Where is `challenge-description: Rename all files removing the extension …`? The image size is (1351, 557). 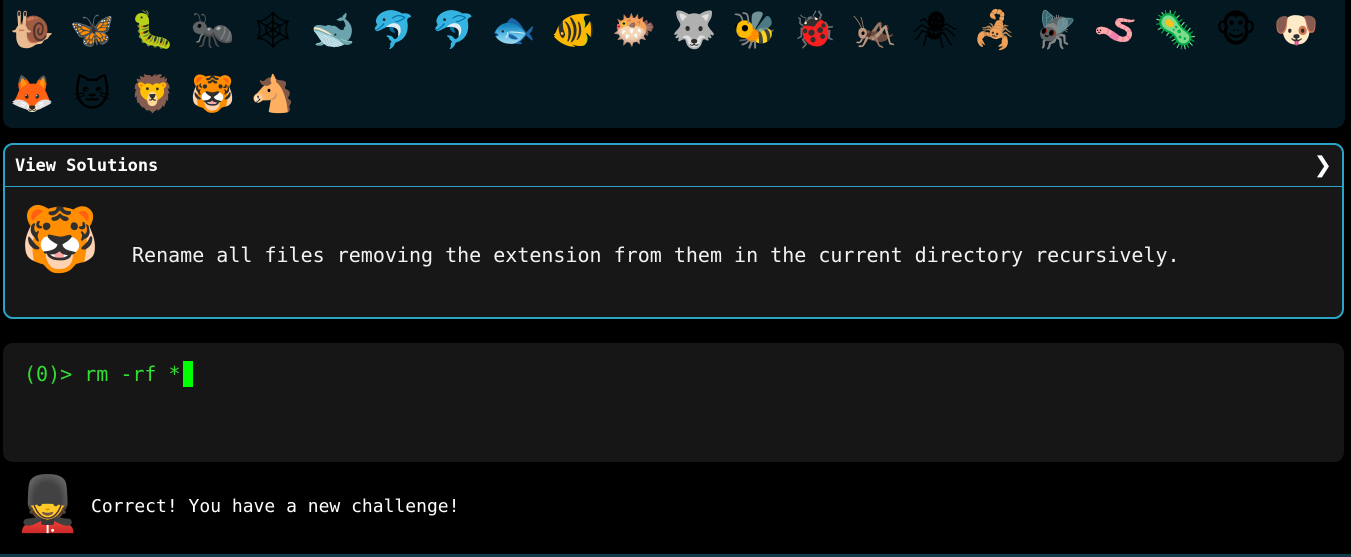 challenge-description: Rename all files removing the extension … is located at coordinates (656, 255).